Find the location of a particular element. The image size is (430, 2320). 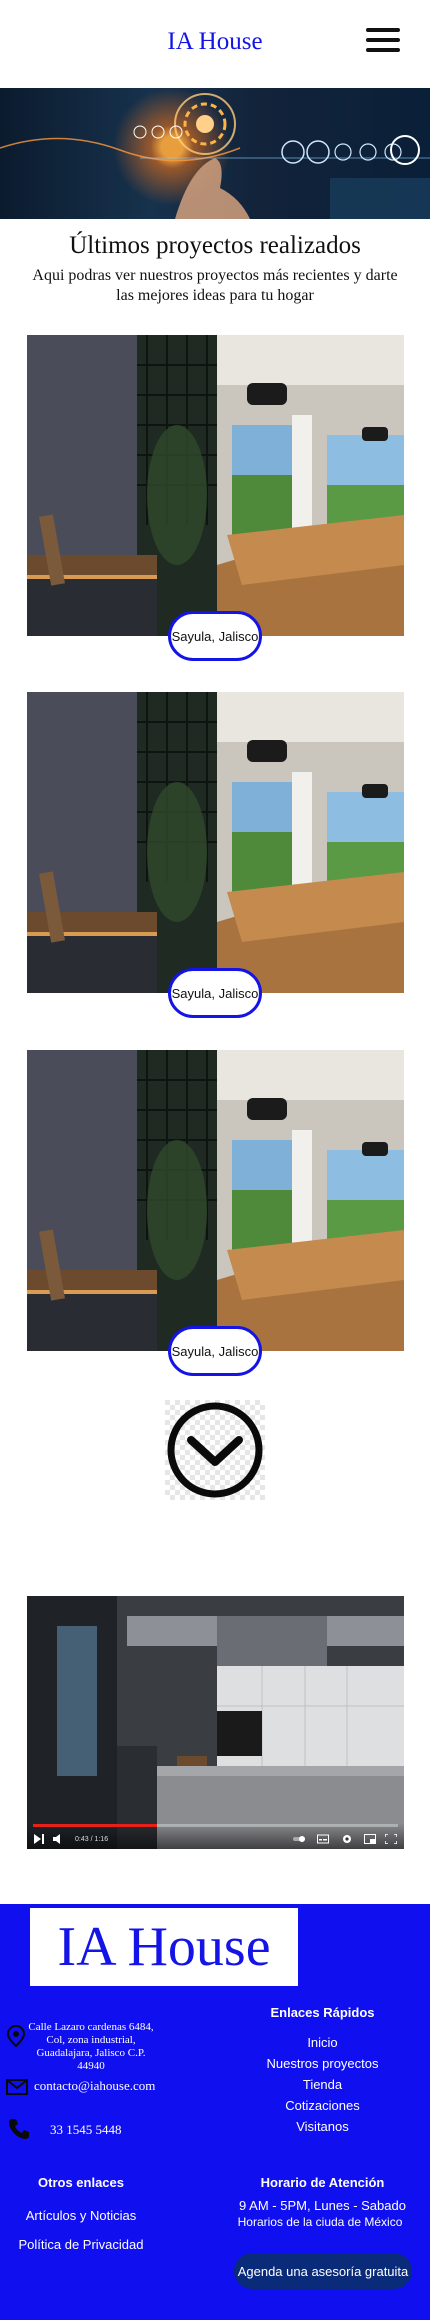

footer-link-visitanos: Visitanos is located at coordinates (322, 2126).